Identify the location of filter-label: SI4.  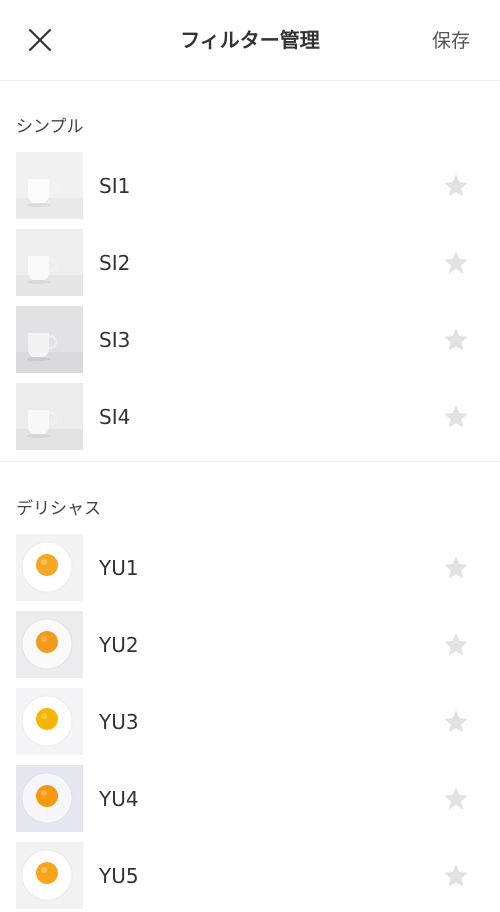
(115, 417).